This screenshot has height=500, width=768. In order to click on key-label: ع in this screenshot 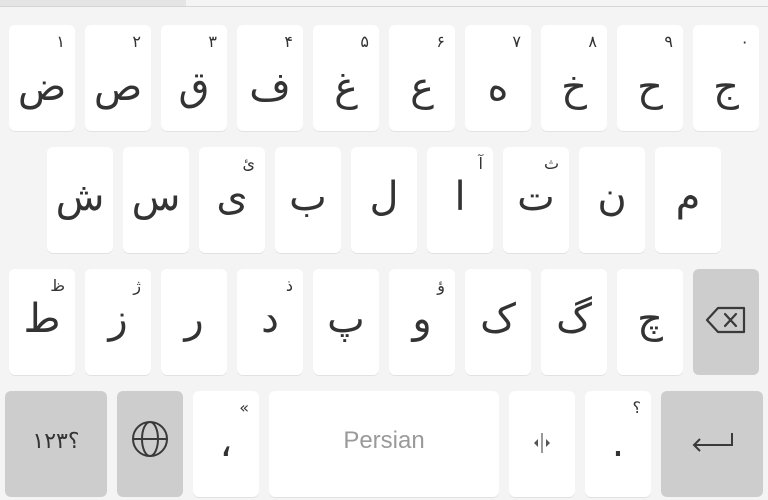, I will do `click(422, 87)`.